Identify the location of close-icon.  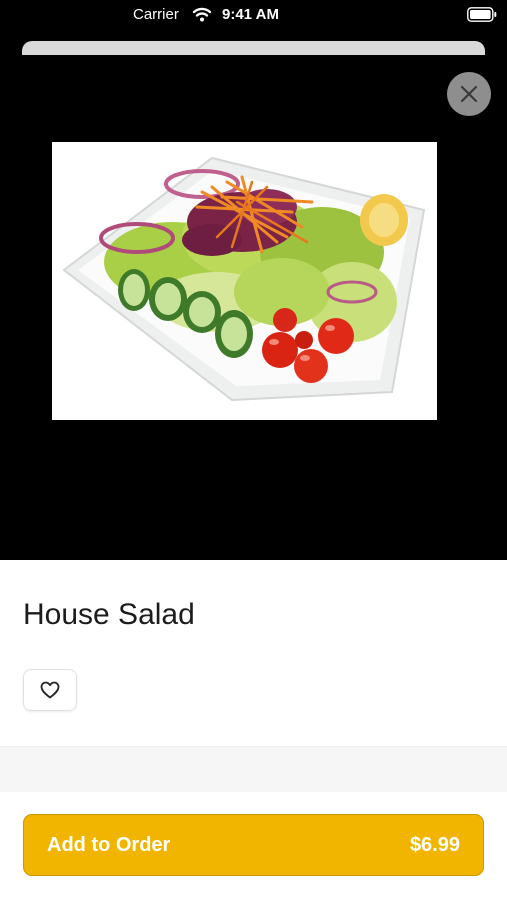
(469, 94).